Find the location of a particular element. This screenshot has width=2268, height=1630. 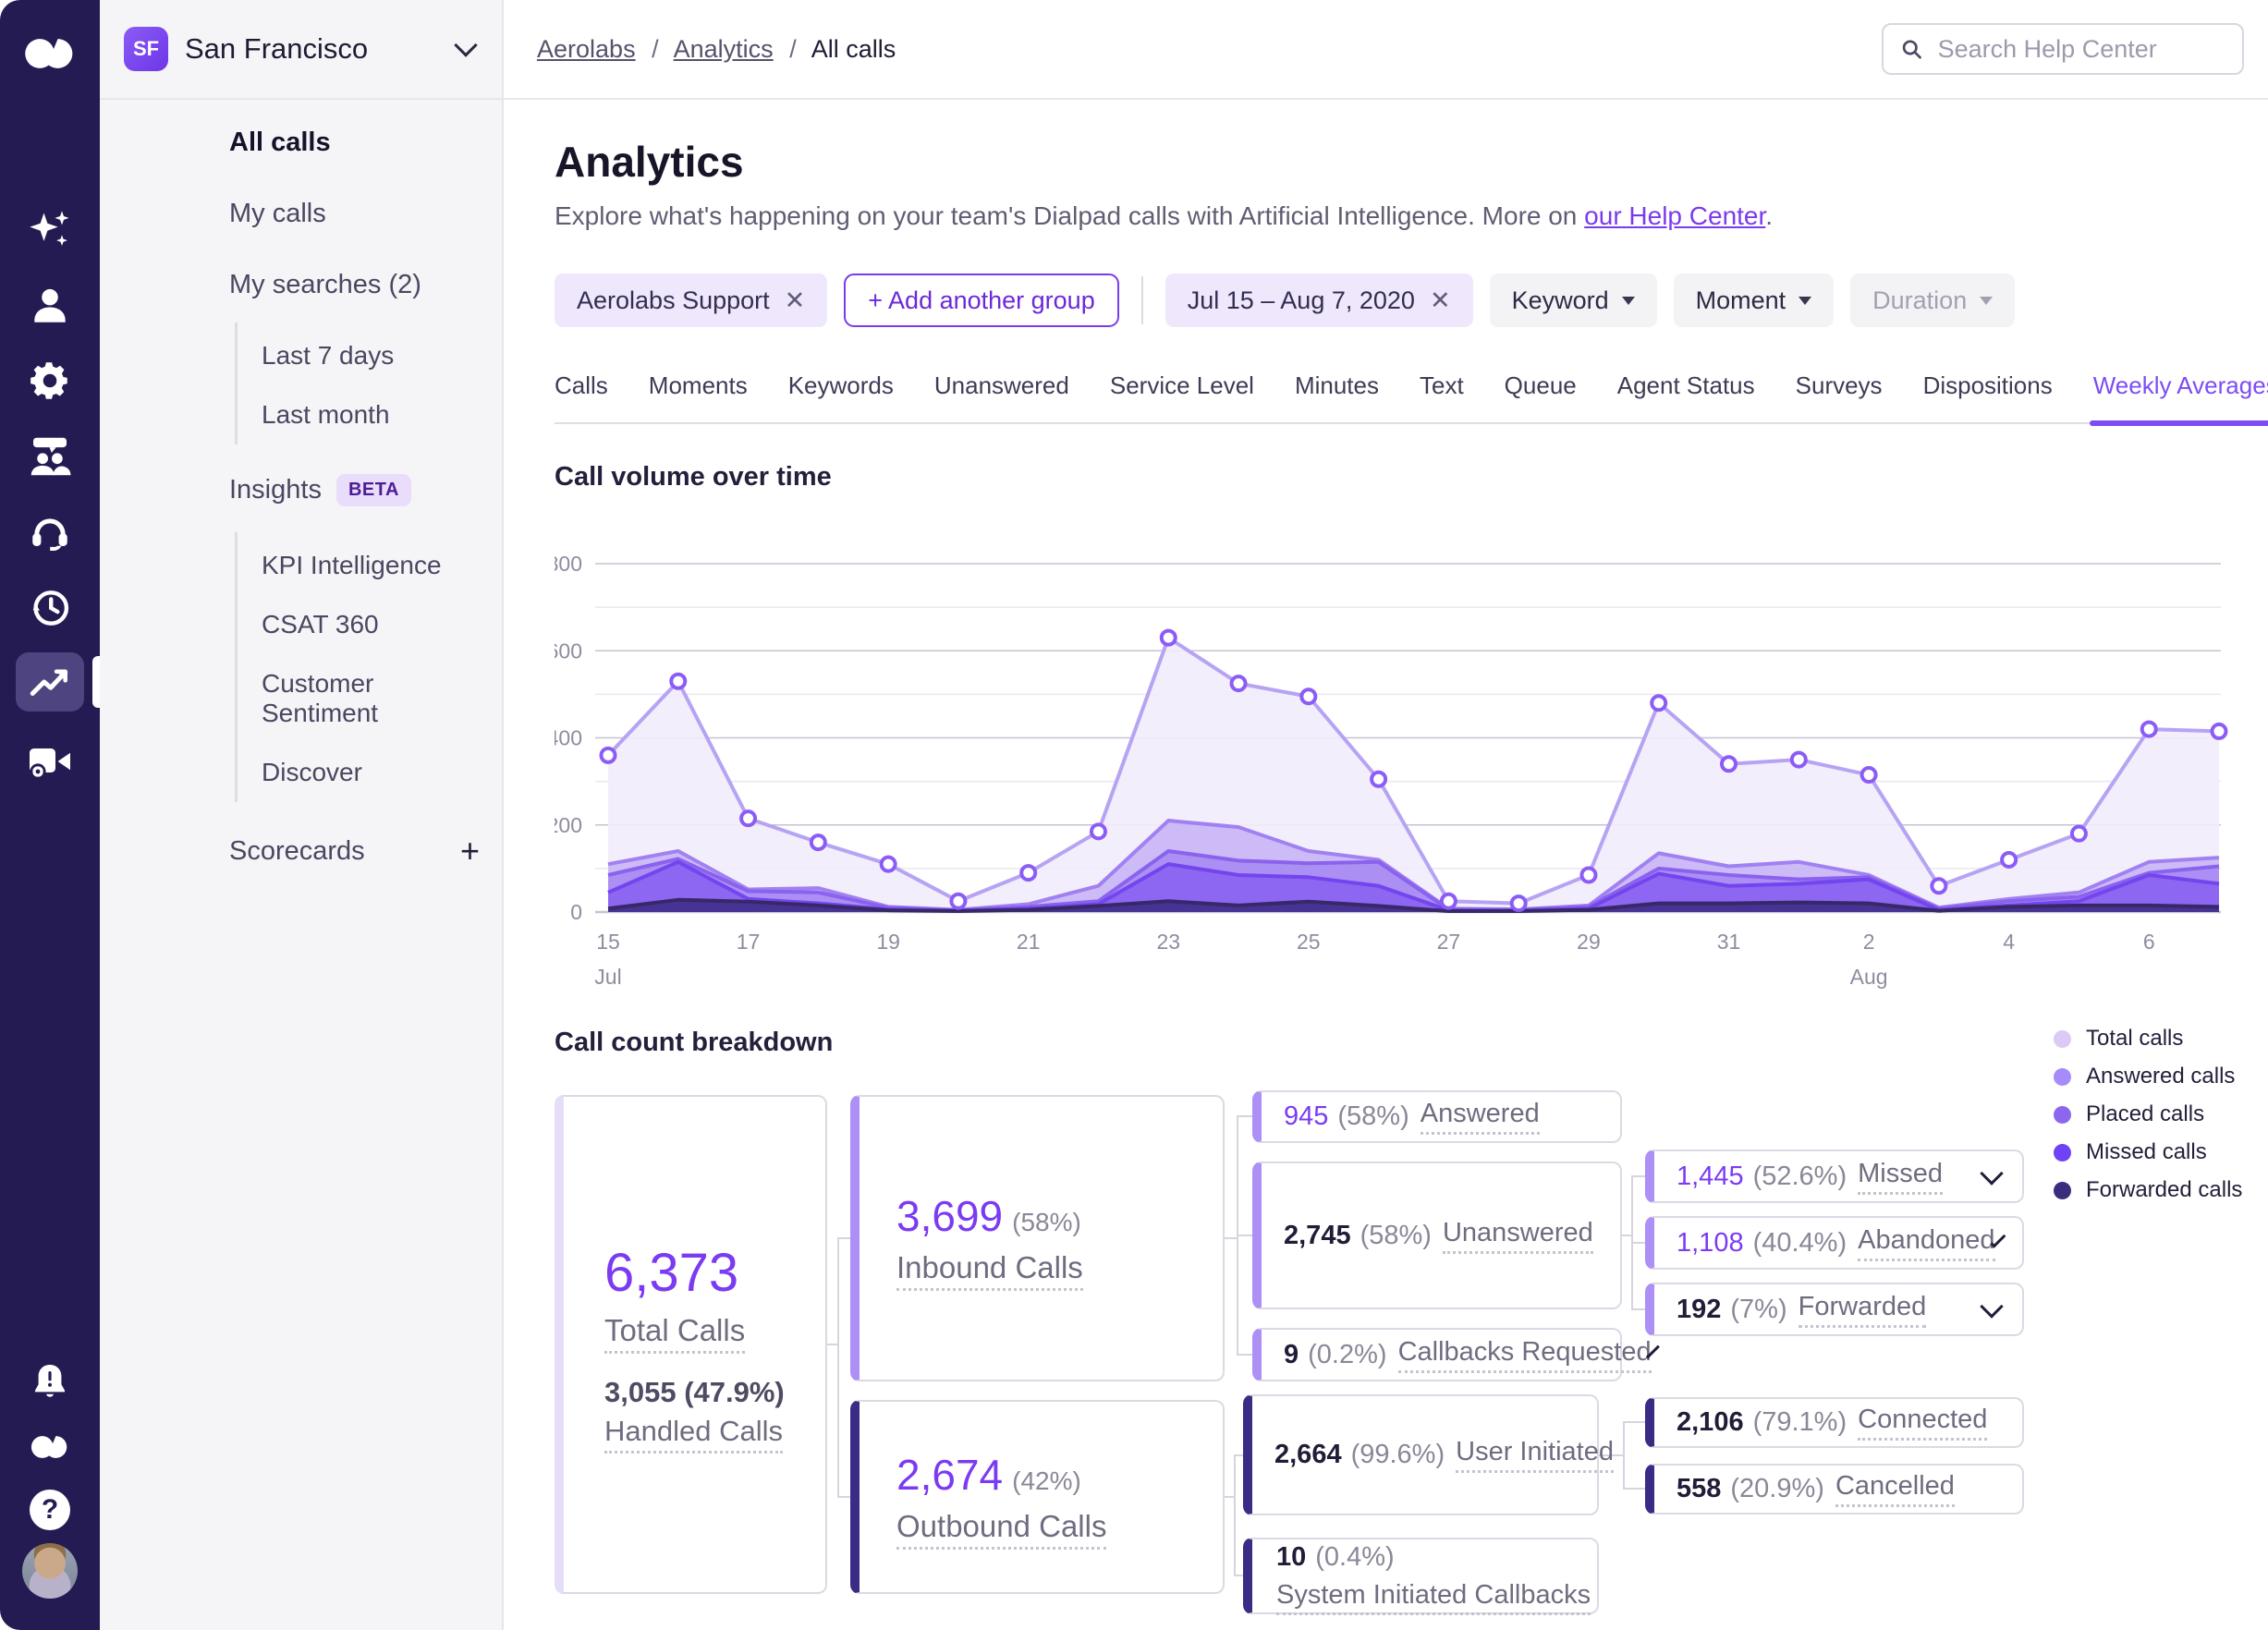

settings-gear-icon is located at coordinates (50, 381).